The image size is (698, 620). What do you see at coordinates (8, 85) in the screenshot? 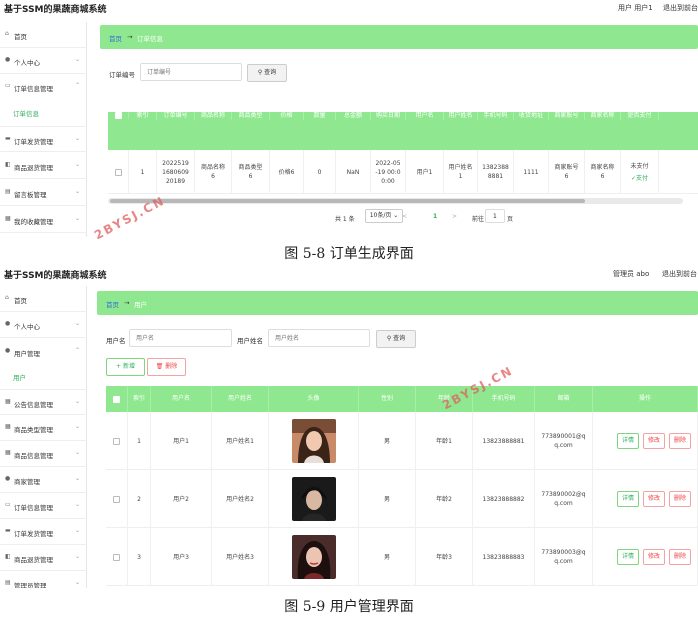
I see `order-icon: ▭` at bounding box center [8, 85].